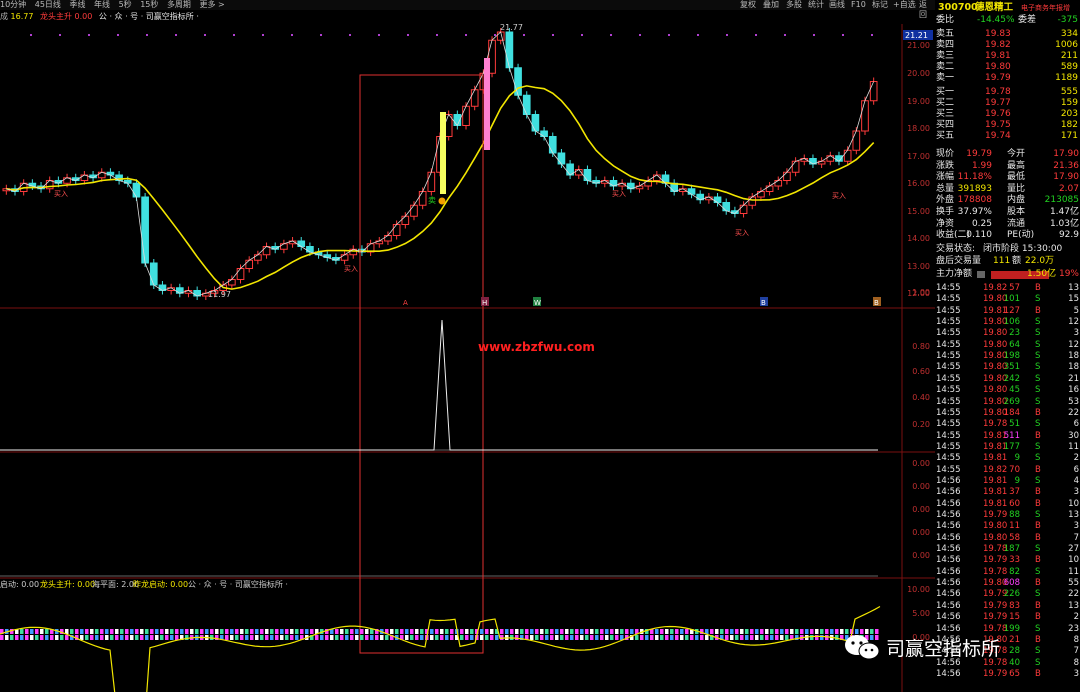  Describe the element at coordinates (1061, 200) in the screenshot. I see `stat-value: 213085` at that location.